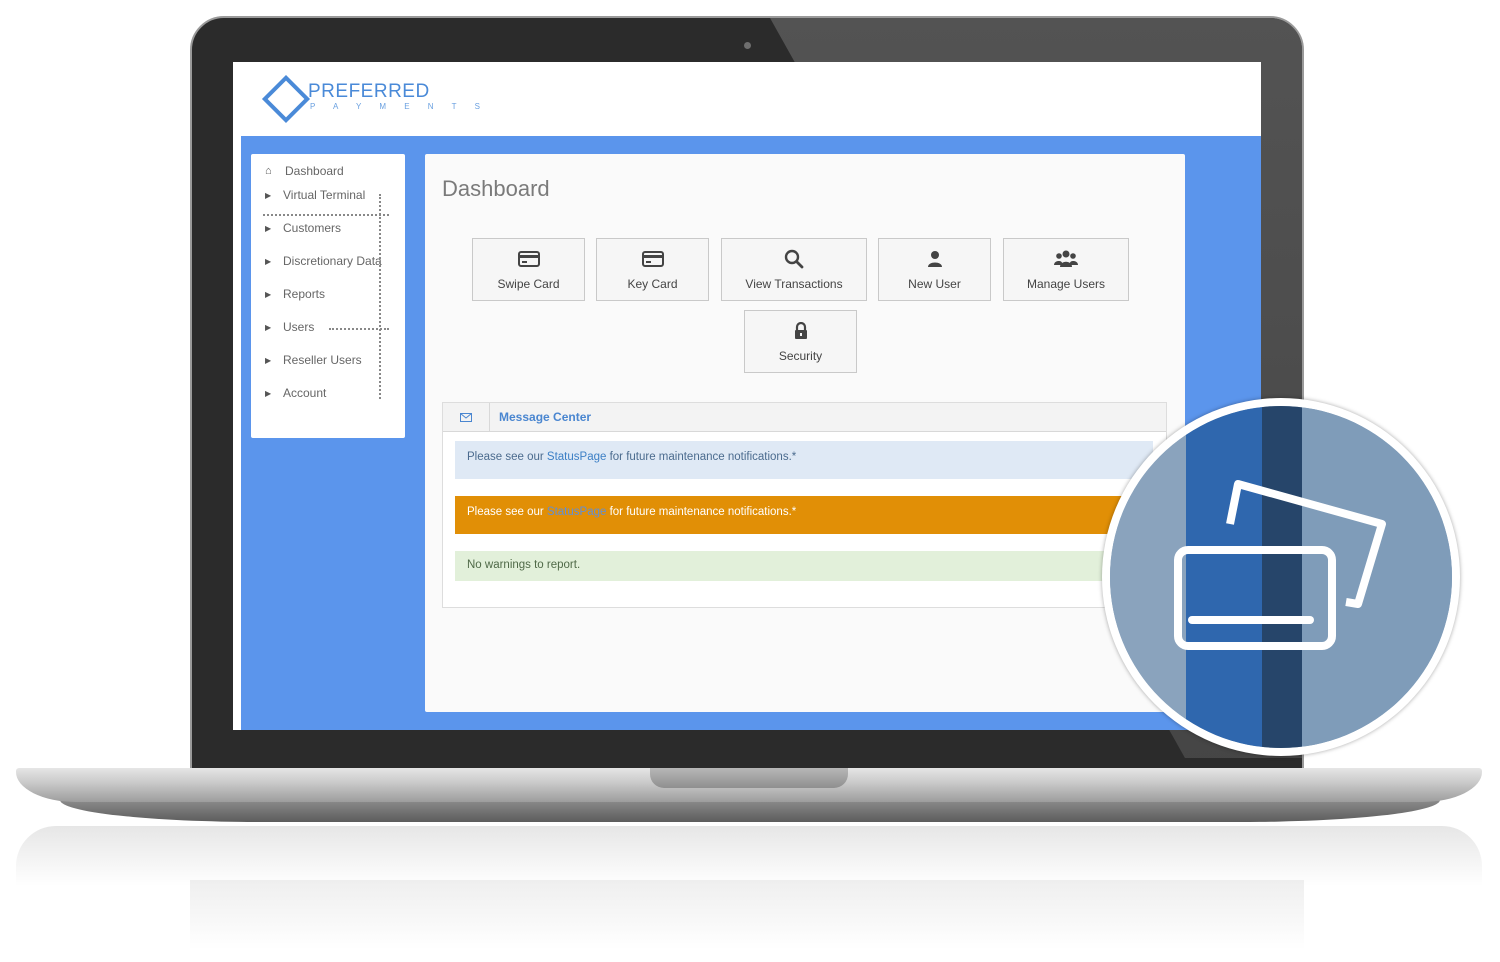 Image resolution: width=1500 pixels, height=962 pixels. I want to click on sidebar-item-customers: ▶ Customers, so click(303, 228).